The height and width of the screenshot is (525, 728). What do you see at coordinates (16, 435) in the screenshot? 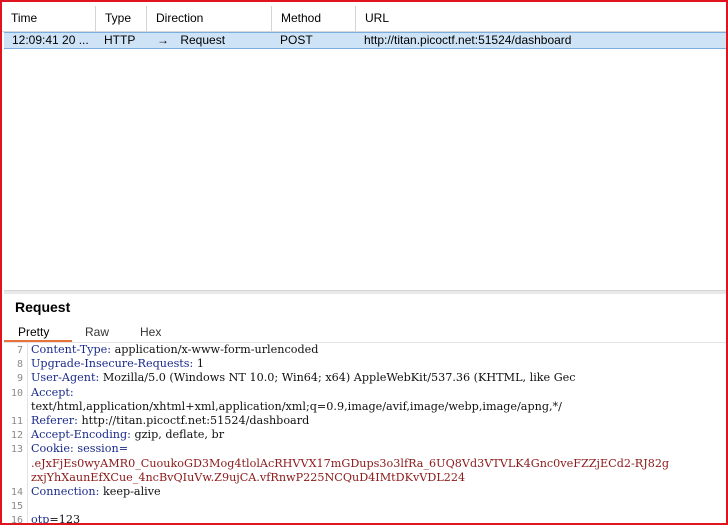
I see `line-number: 12` at bounding box center [16, 435].